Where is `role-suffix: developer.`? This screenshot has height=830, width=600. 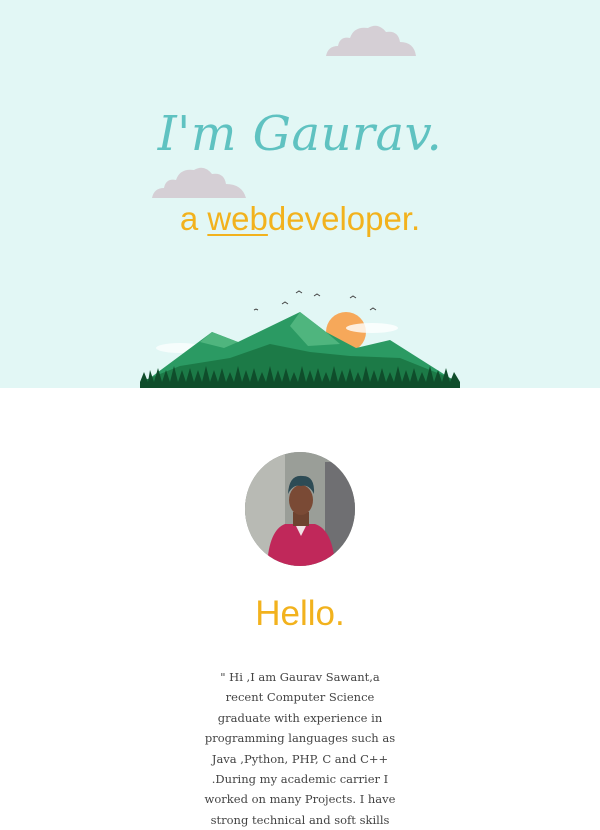
role-suffix: developer. is located at coordinates (344, 218).